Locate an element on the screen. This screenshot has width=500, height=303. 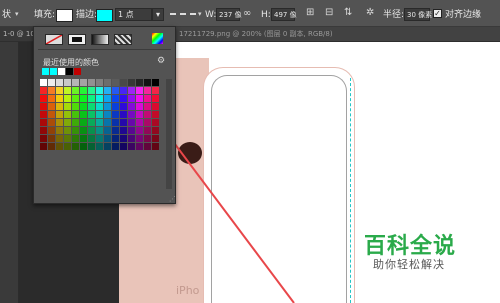
resize-handle-icon: ⋰ is located at coordinates (172, 199).